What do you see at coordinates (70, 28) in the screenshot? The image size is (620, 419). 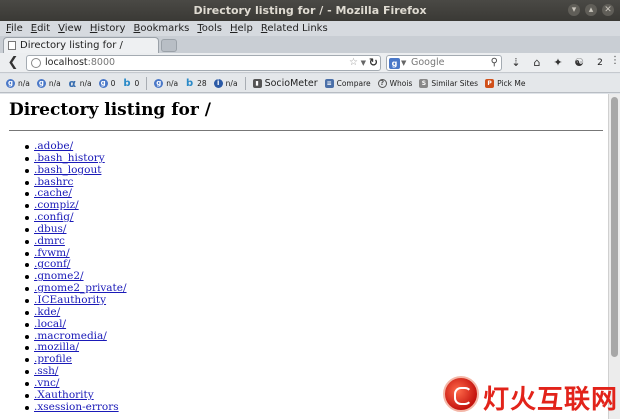 I see `menu-view: View` at bounding box center [70, 28].